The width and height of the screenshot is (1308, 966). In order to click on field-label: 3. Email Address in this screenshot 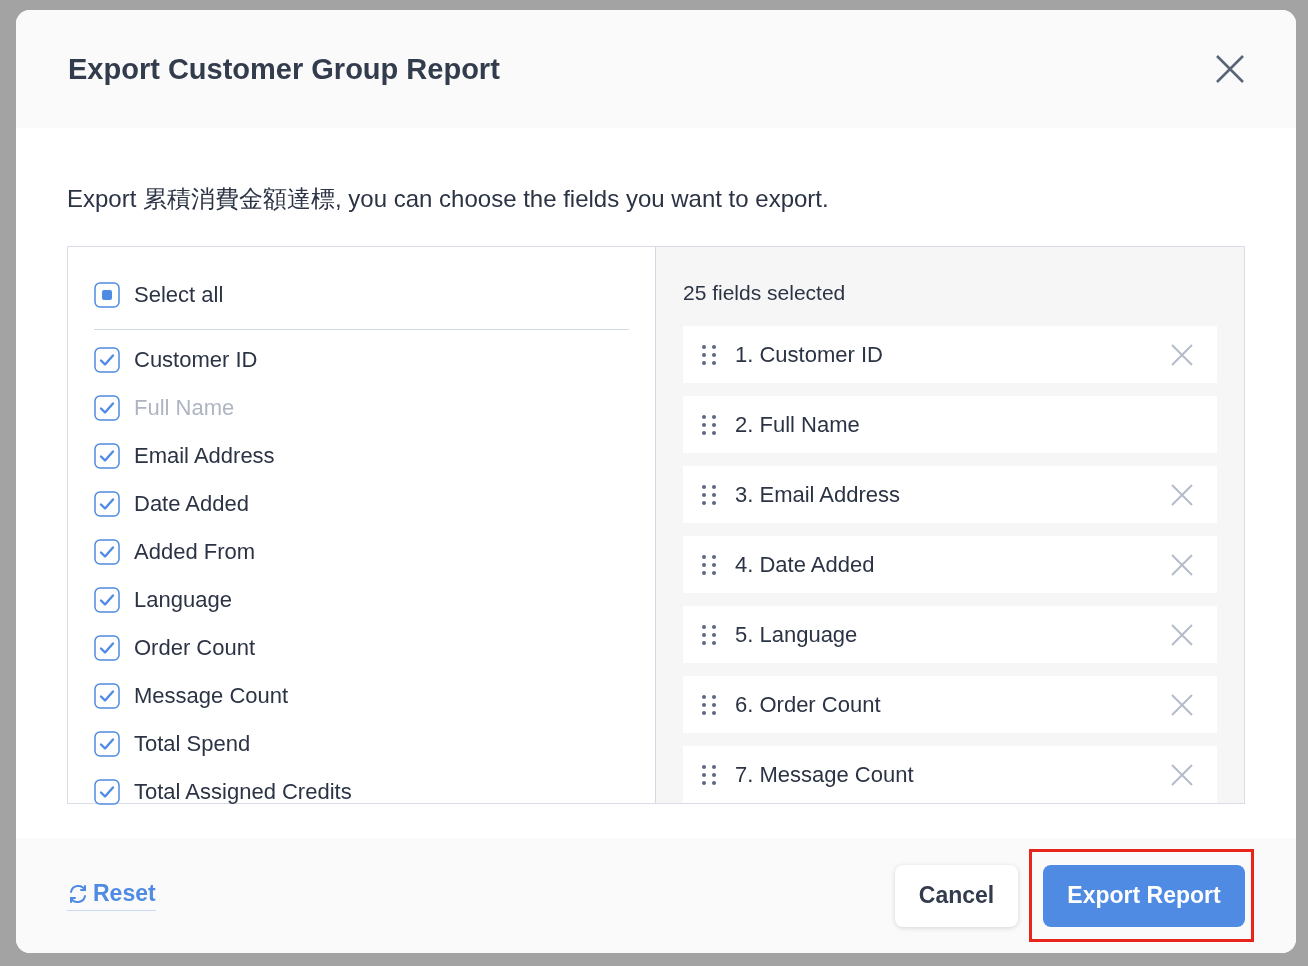, I will do `click(818, 494)`.